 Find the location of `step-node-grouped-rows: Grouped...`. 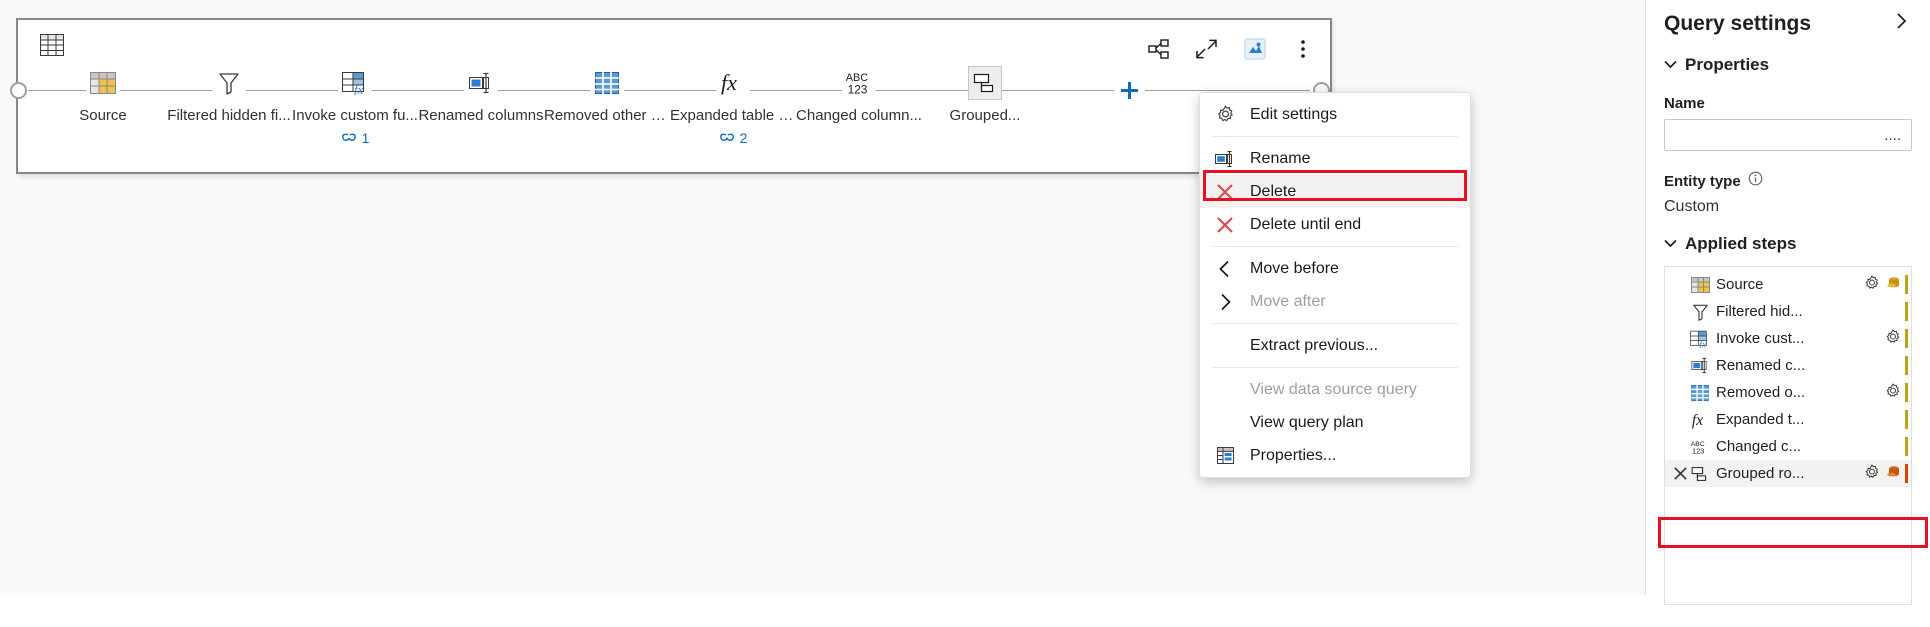

step-node-grouped-rows: Grouped... is located at coordinates (985, 95).